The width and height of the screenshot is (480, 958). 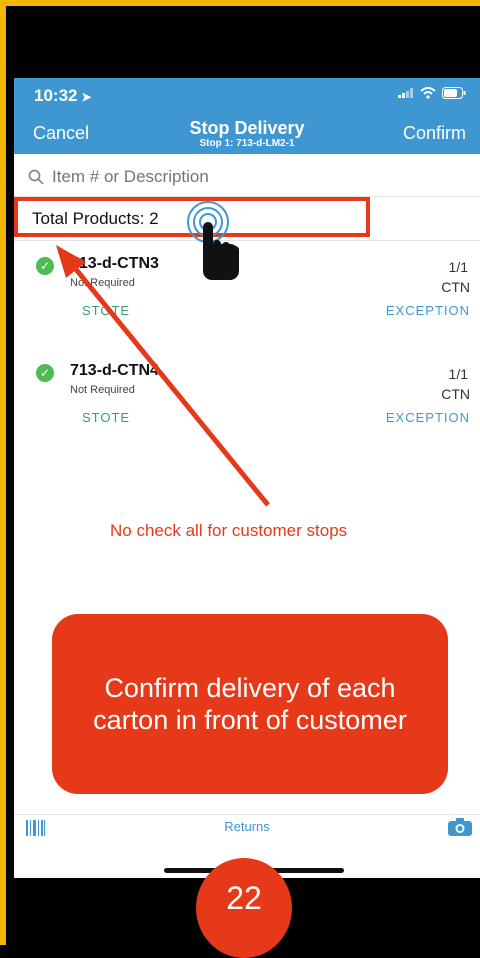 What do you see at coordinates (192, 217) in the screenshot?
I see `highlight-box` at bounding box center [192, 217].